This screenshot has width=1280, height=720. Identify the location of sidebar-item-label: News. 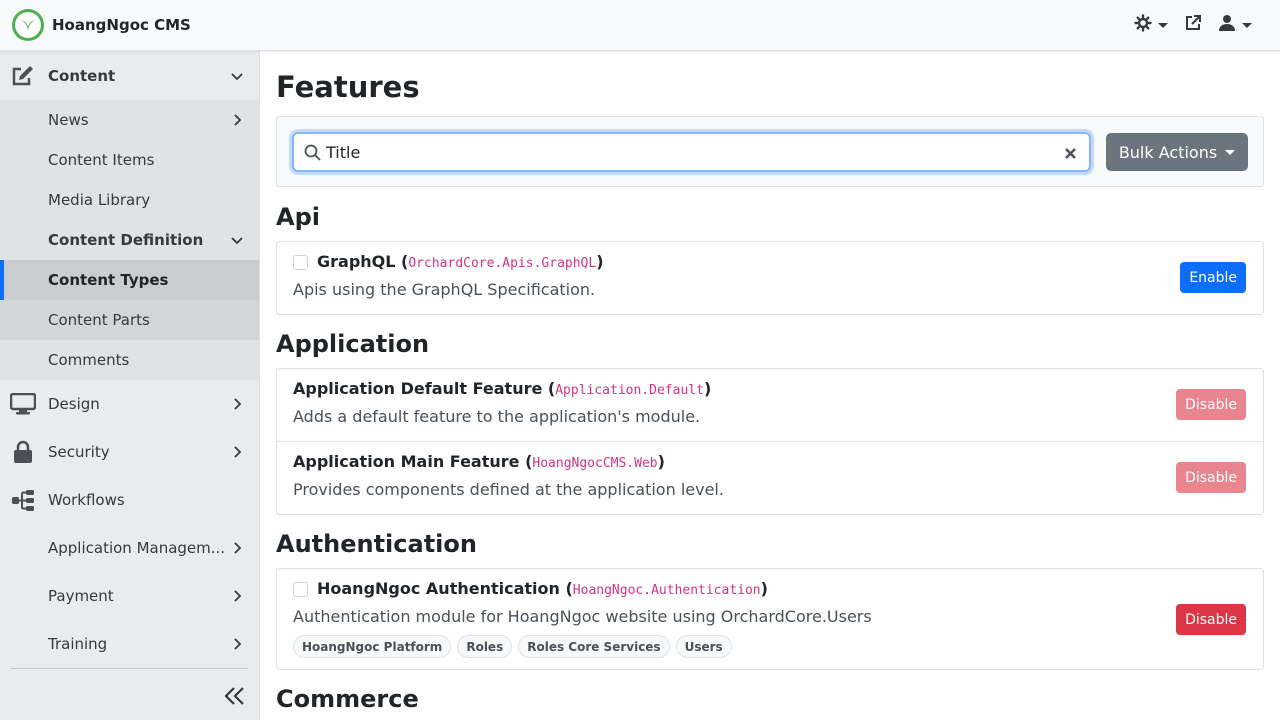
(68, 120).